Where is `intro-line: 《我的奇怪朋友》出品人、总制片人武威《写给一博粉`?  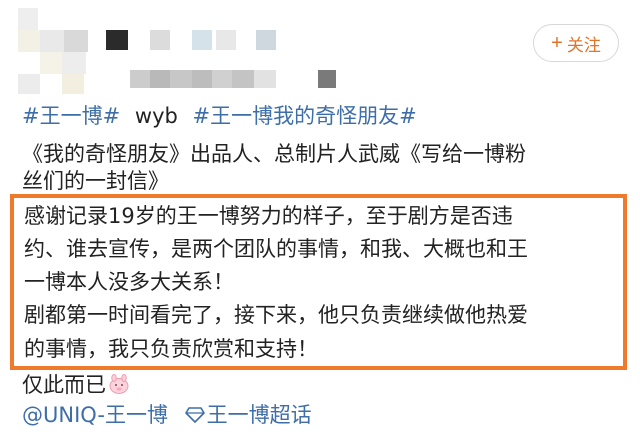
intro-line: 《我的奇怪朋友》出品人、总制片人武威《写给一博粉 is located at coordinates (274, 154).